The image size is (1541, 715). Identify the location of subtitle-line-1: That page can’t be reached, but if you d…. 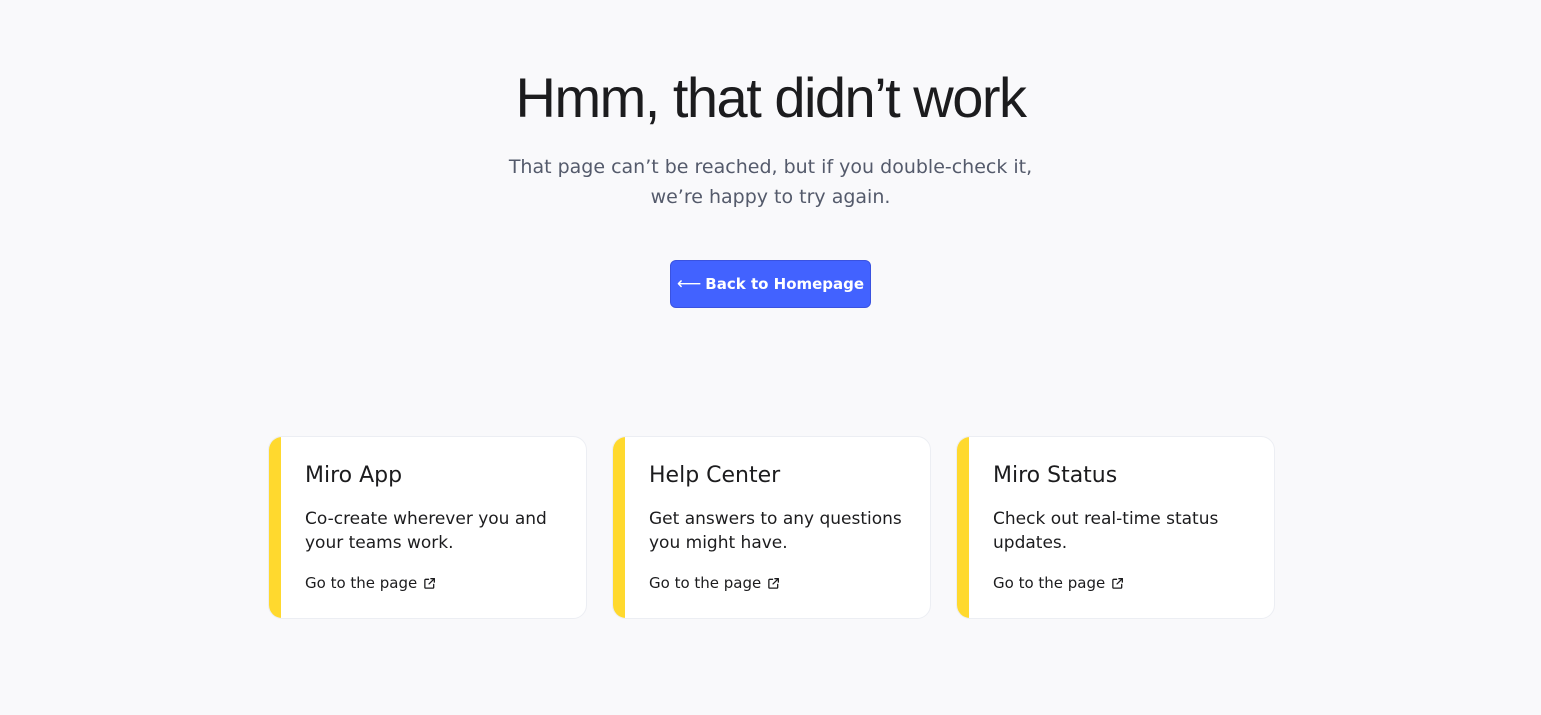
(770, 167).